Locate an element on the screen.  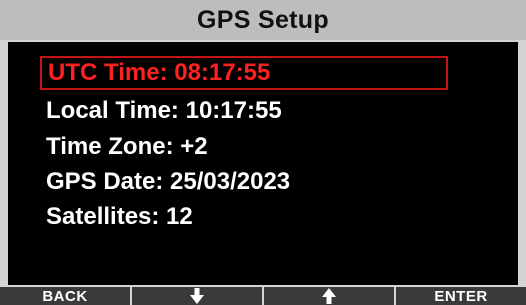
back-softkey-label: BACK is located at coordinates (65, 296).